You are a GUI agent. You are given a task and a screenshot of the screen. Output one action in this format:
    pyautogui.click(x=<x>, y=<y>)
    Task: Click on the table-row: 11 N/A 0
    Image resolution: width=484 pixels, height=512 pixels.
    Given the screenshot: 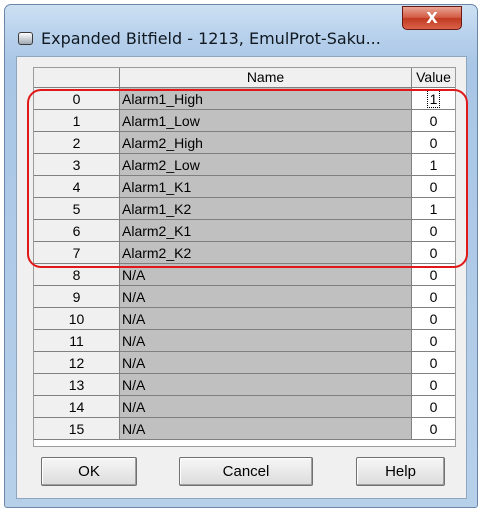 What is the action you would take?
    pyautogui.click(x=244, y=341)
    